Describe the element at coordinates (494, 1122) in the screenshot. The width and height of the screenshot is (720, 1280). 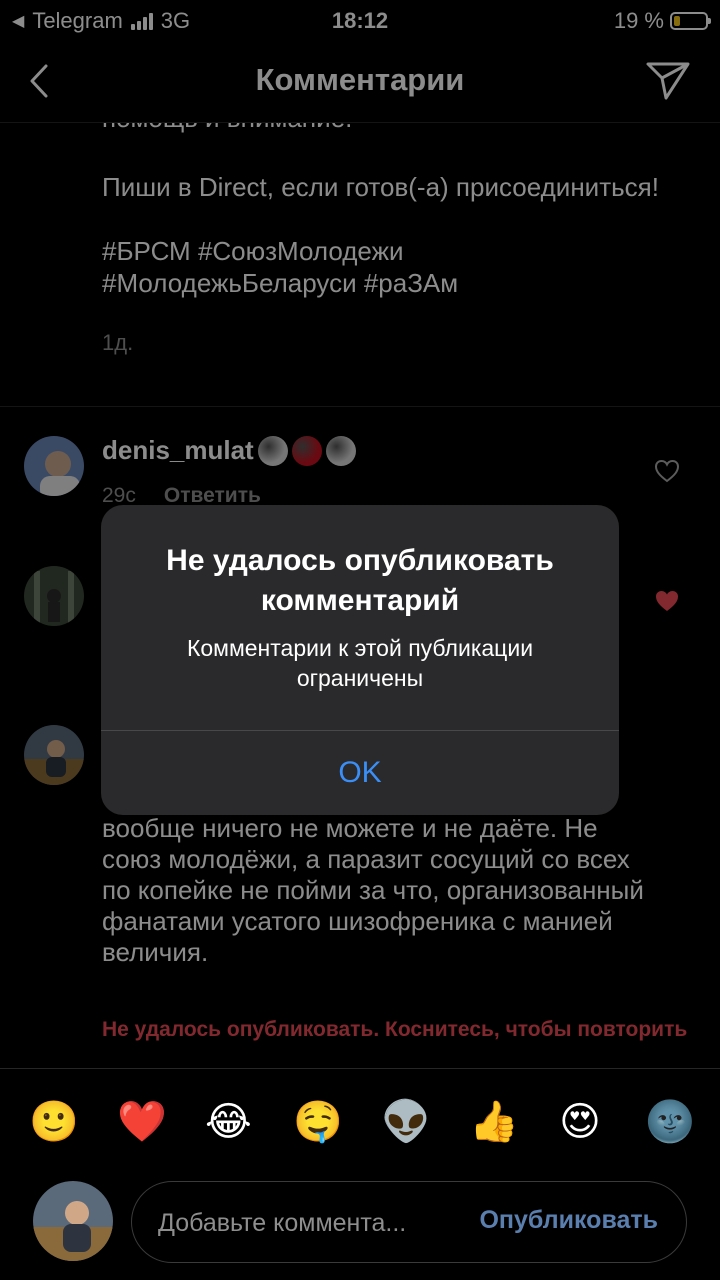
I see `thumbs-up-emoji-icon: 👍` at that location.